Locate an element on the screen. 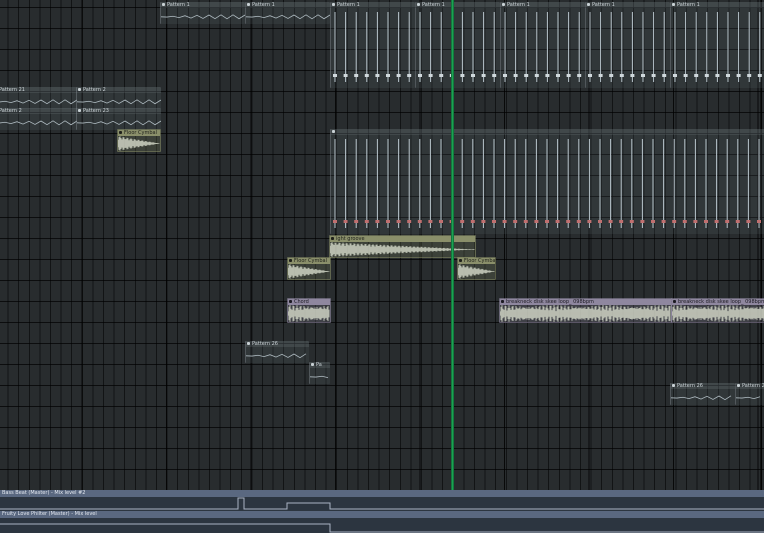 Image resolution: width=764 pixels, height=533 pixels. playlist-clip-c10: Pattern 2 is located at coordinates (38, 119).